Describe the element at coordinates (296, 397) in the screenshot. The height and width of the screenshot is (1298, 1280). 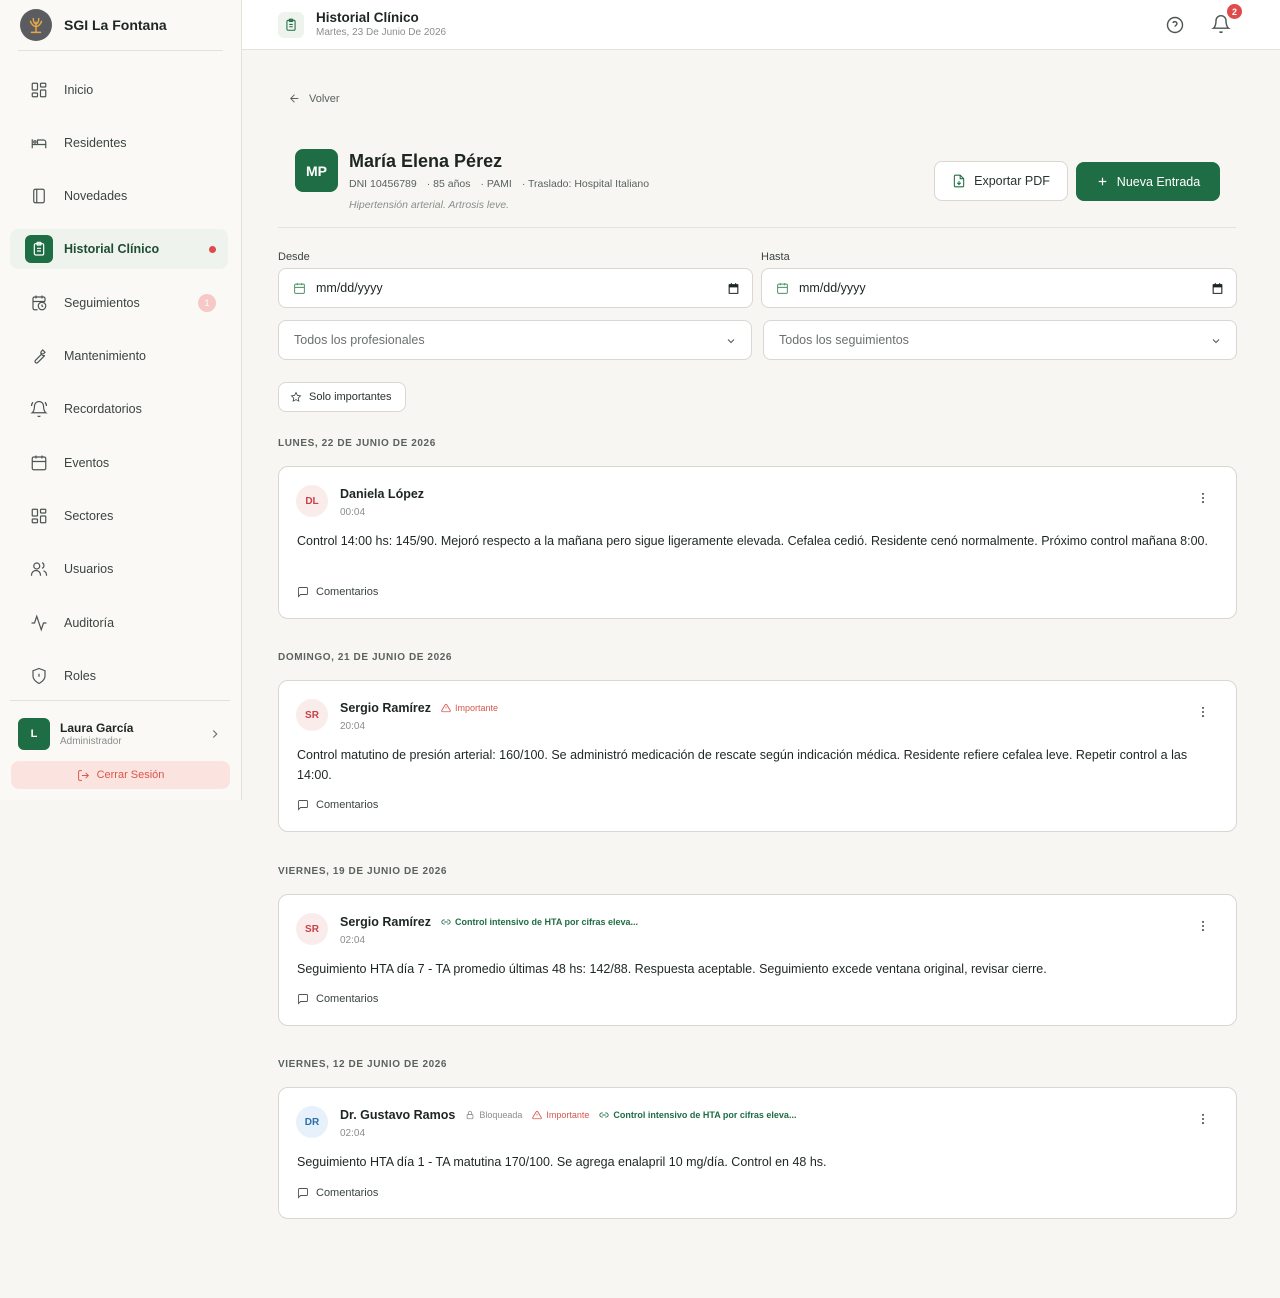
I see `star-icon` at that location.